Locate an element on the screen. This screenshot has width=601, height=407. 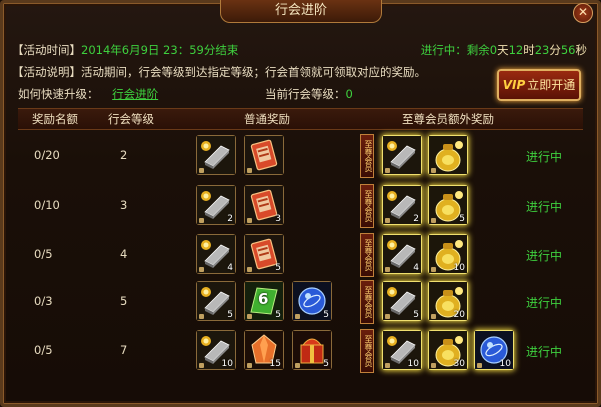
item-count: 30 is located at coordinates (459, 364).